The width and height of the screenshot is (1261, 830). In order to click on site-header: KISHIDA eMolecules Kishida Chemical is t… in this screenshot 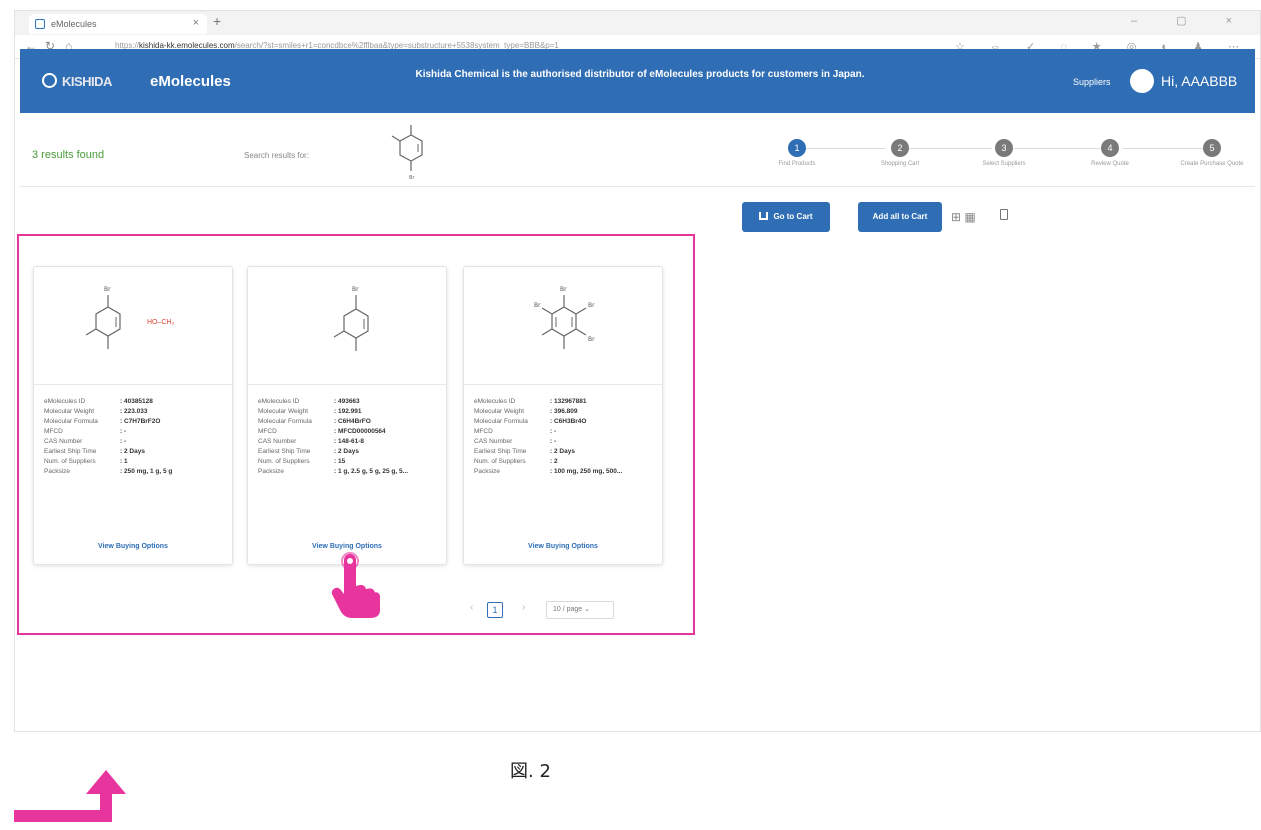, I will do `click(637, 81)`.